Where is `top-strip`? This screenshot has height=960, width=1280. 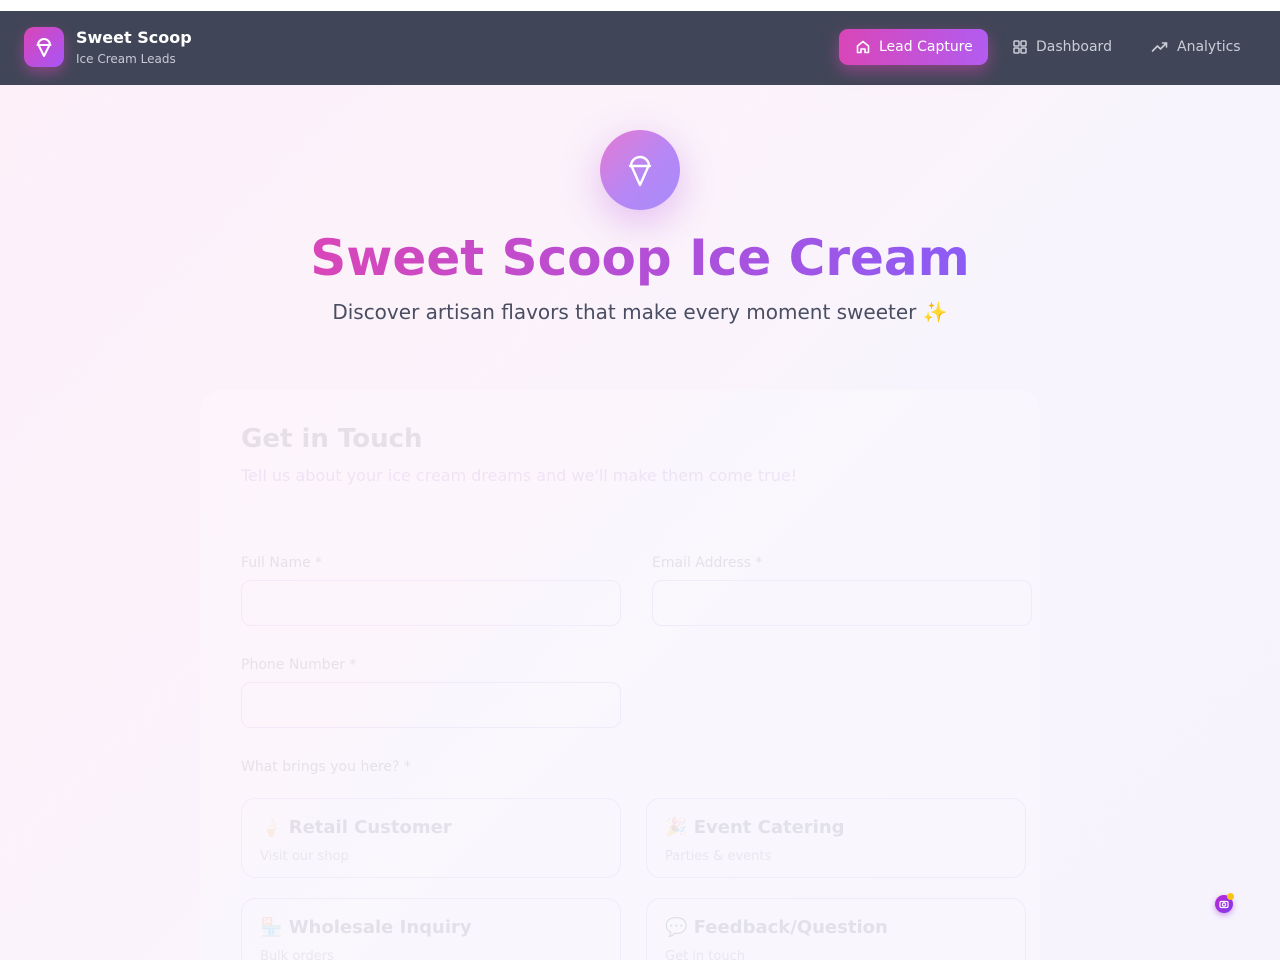
top-strip is located at coordinates (640, 5).